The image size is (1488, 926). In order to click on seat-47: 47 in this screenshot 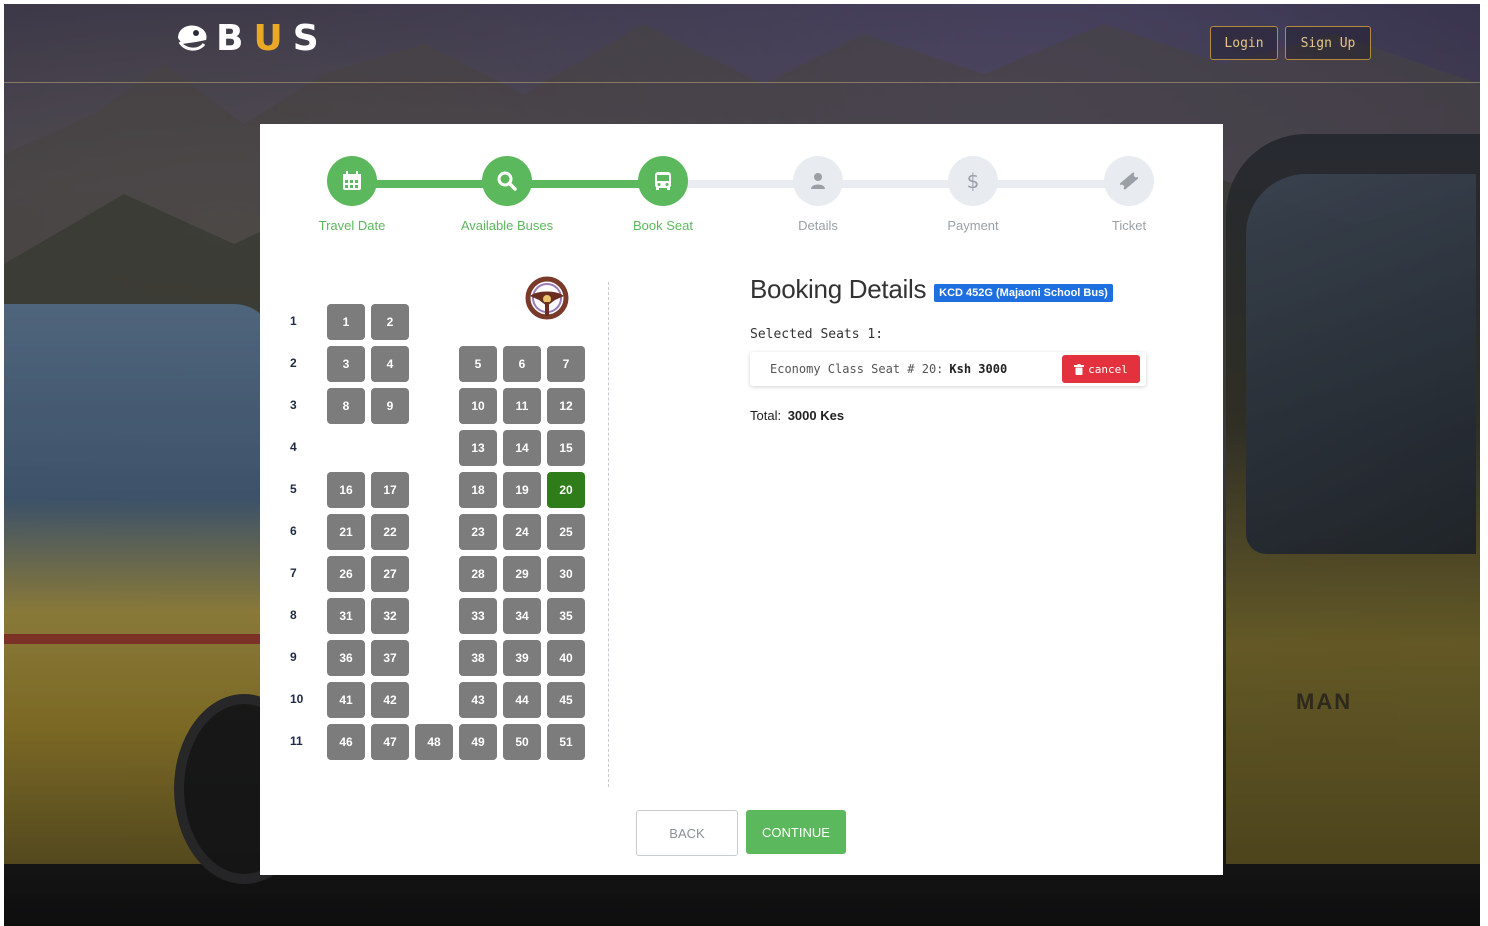, I will do `click(390, 742)`.